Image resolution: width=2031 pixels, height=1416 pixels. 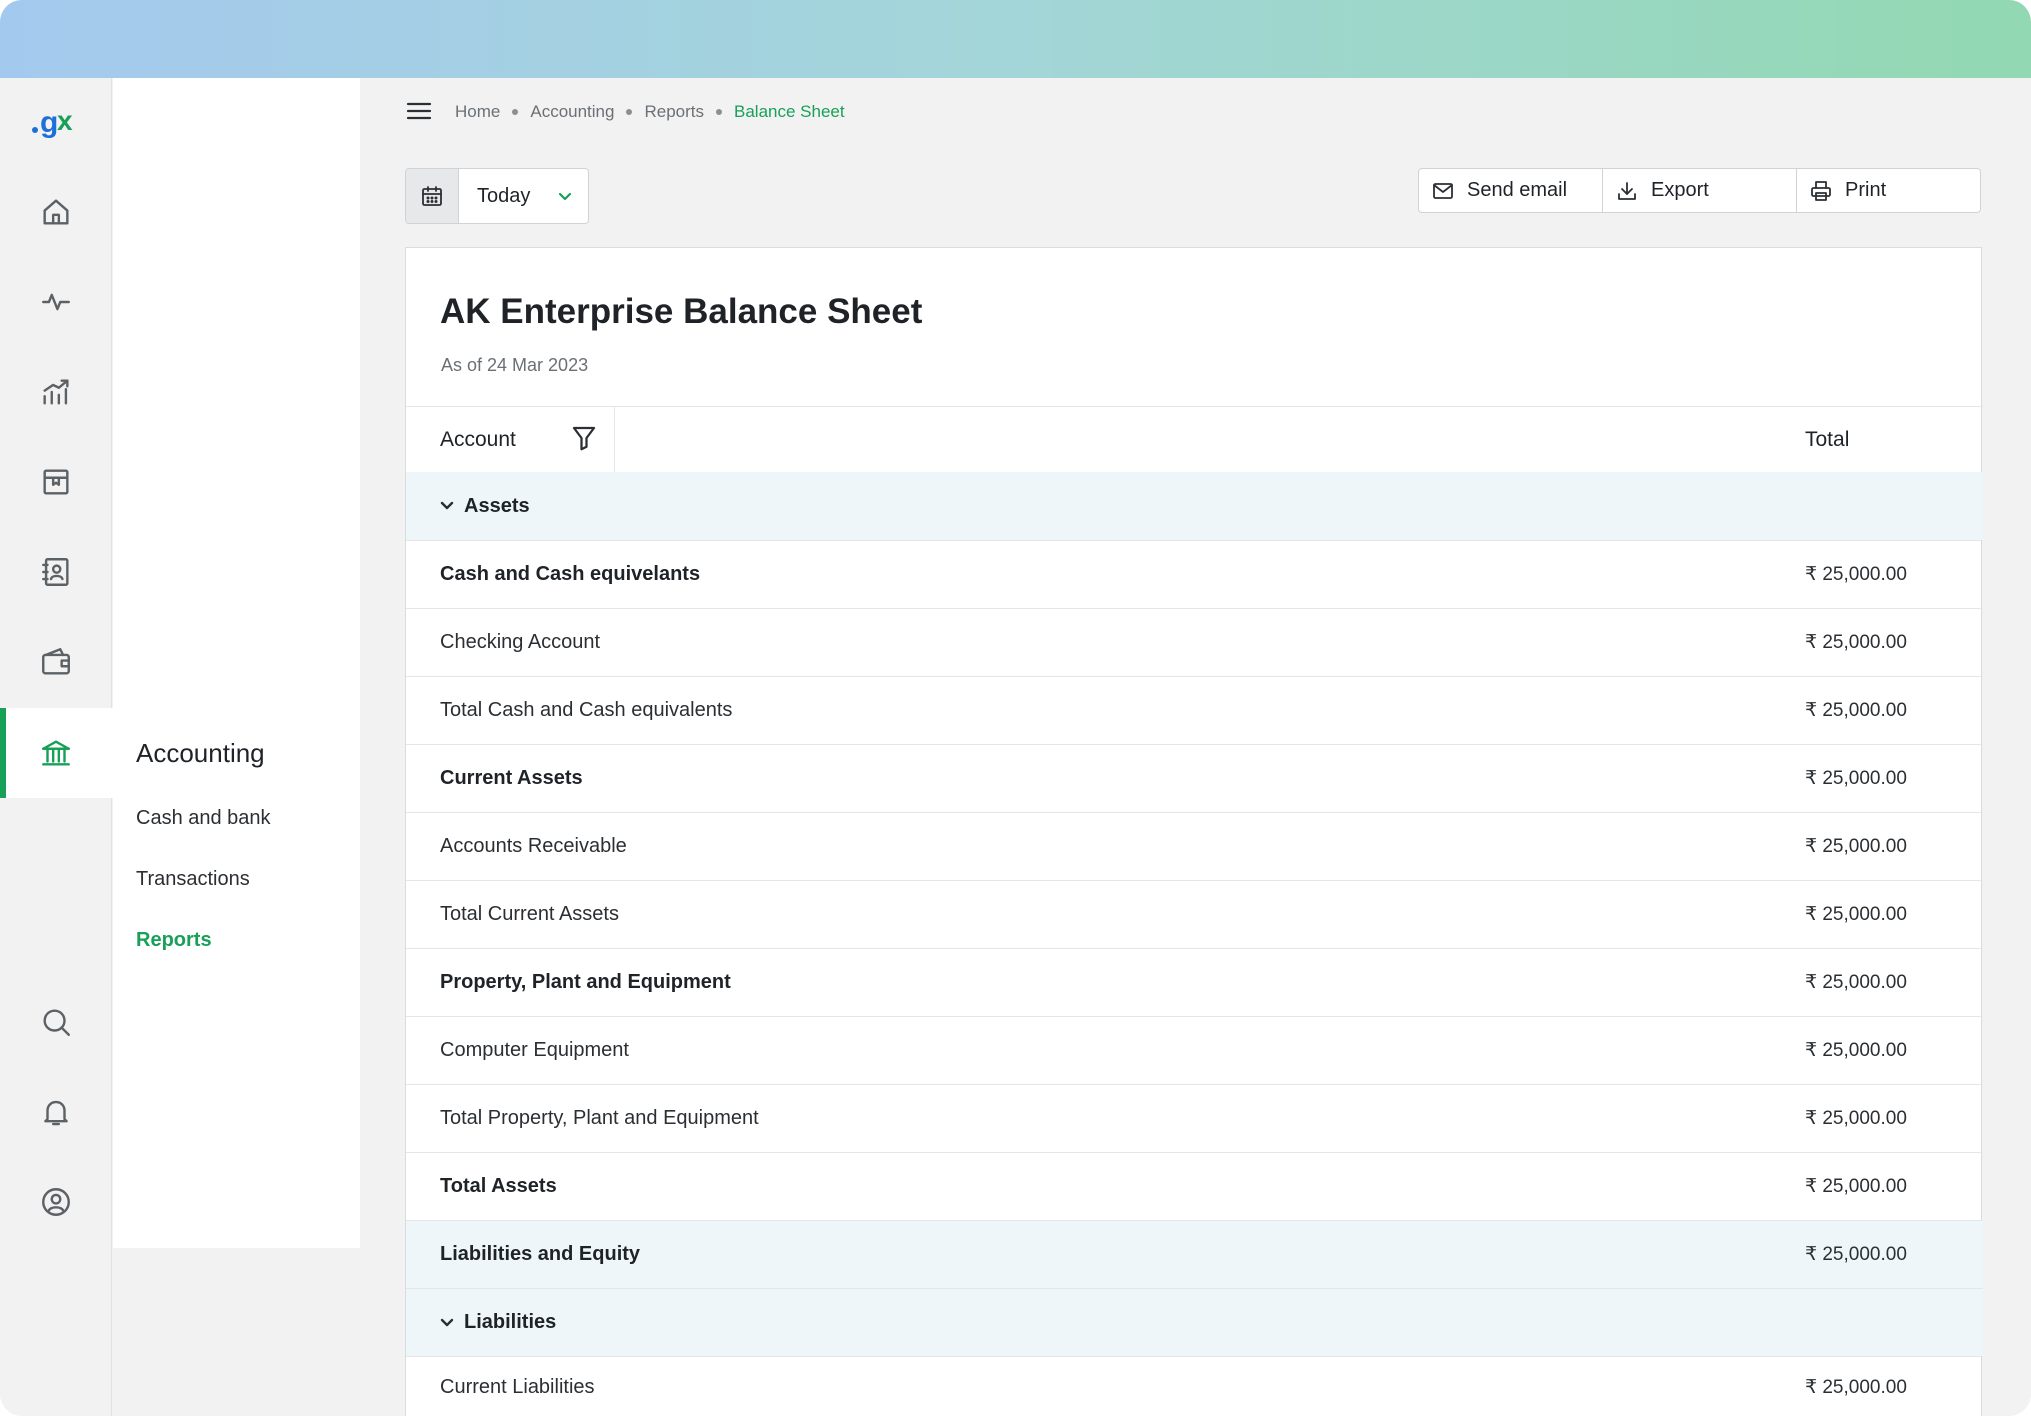 What do you see at coordinates (520, 642) in the screenshot?
I see `row-label: Checking Account` at bounding box center [520, 642].